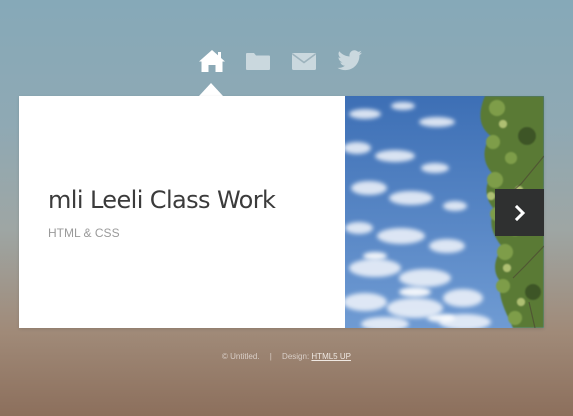  What do you see at coordinates (162, 200) in the screenshot?
I see `page-title: mli Leeli Class Work` at bounding box center [162, 200].